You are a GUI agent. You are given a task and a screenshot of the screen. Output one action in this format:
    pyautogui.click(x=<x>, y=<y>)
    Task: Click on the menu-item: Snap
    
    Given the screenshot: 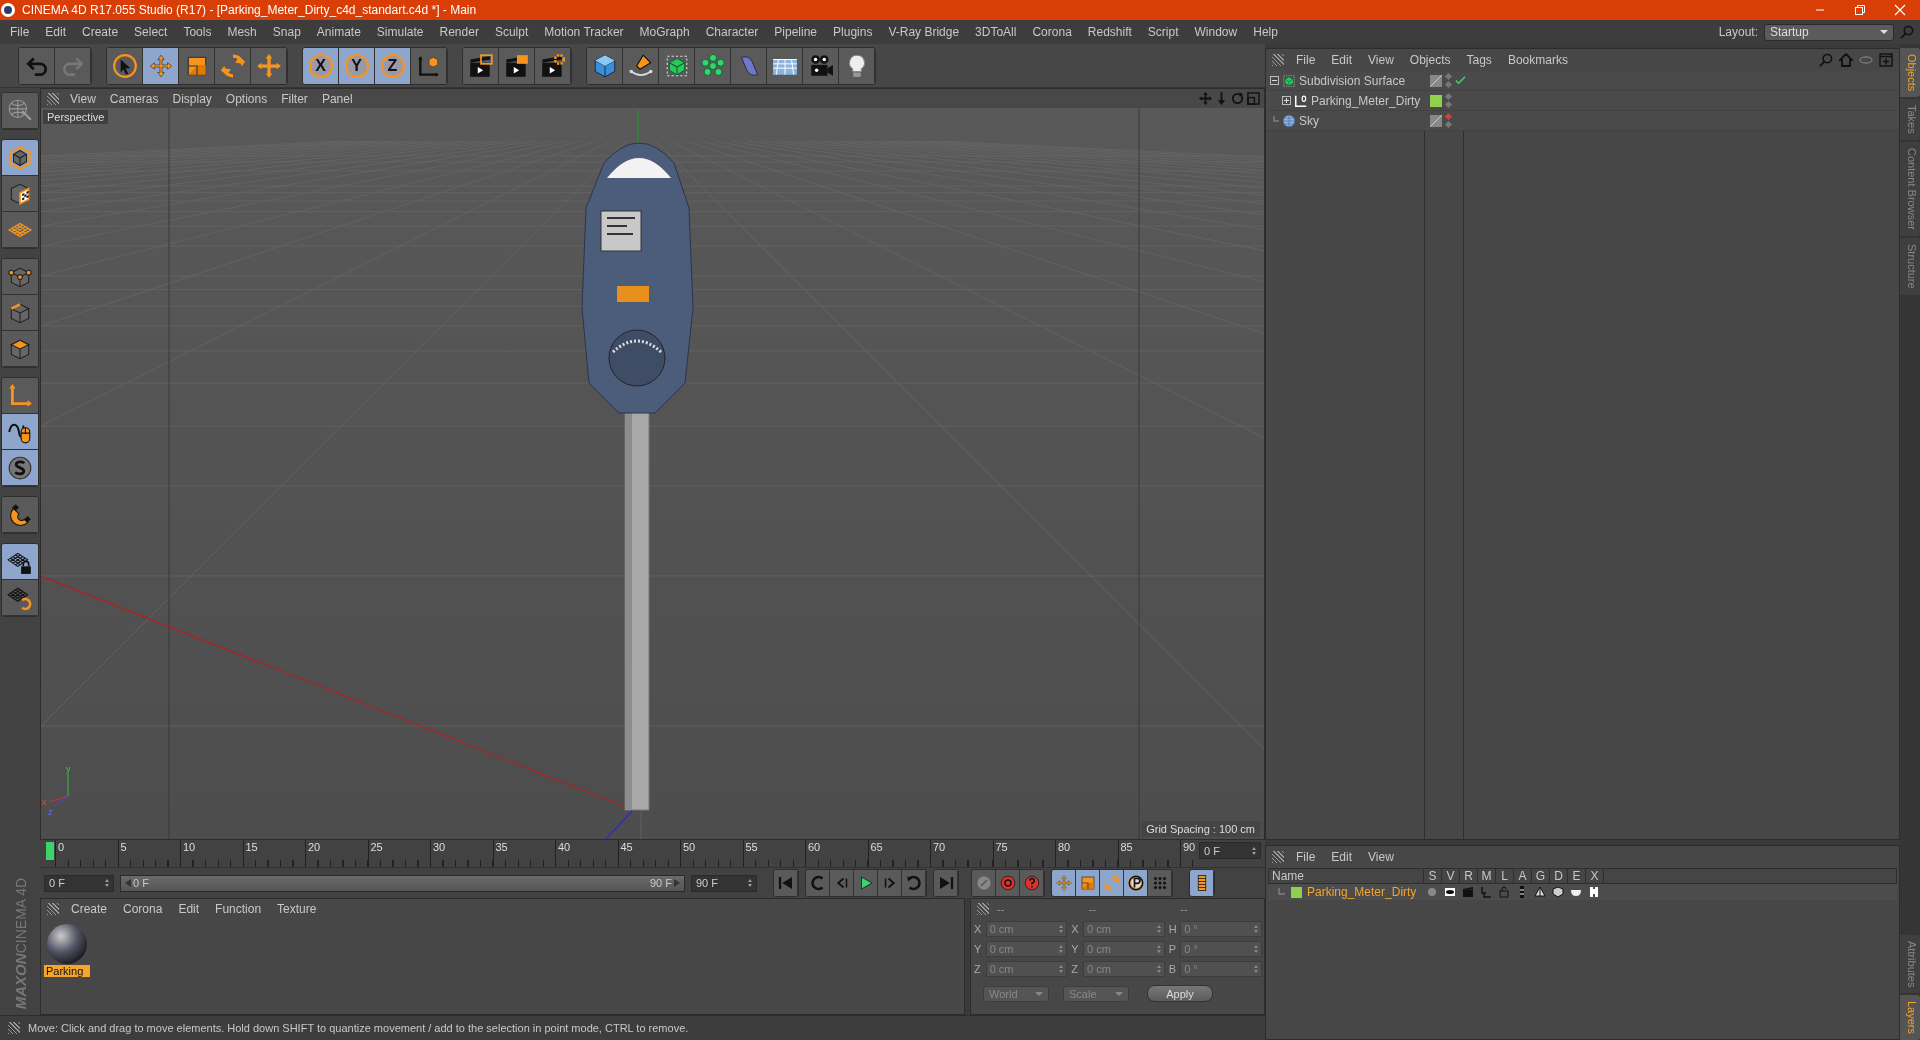 What is the action you would take?
    pyautogui.click(x=286, y=32)
    